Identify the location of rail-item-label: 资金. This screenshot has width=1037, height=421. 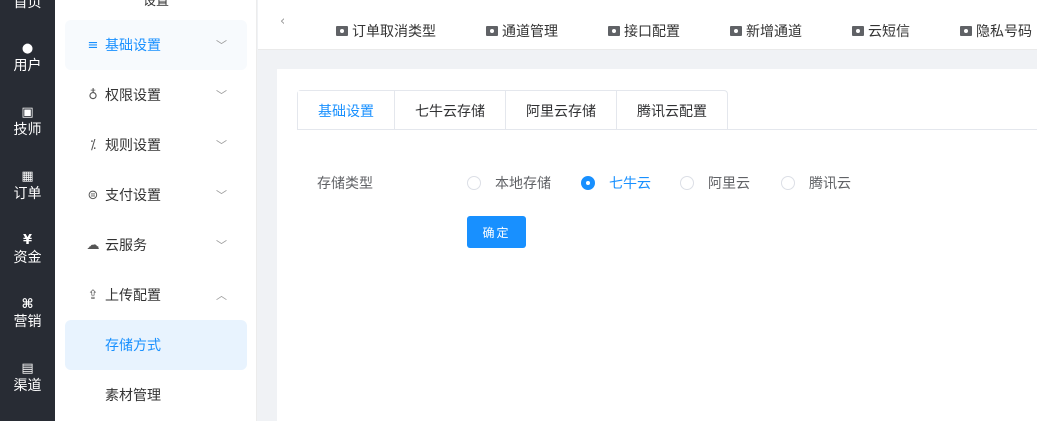
(27, 258).